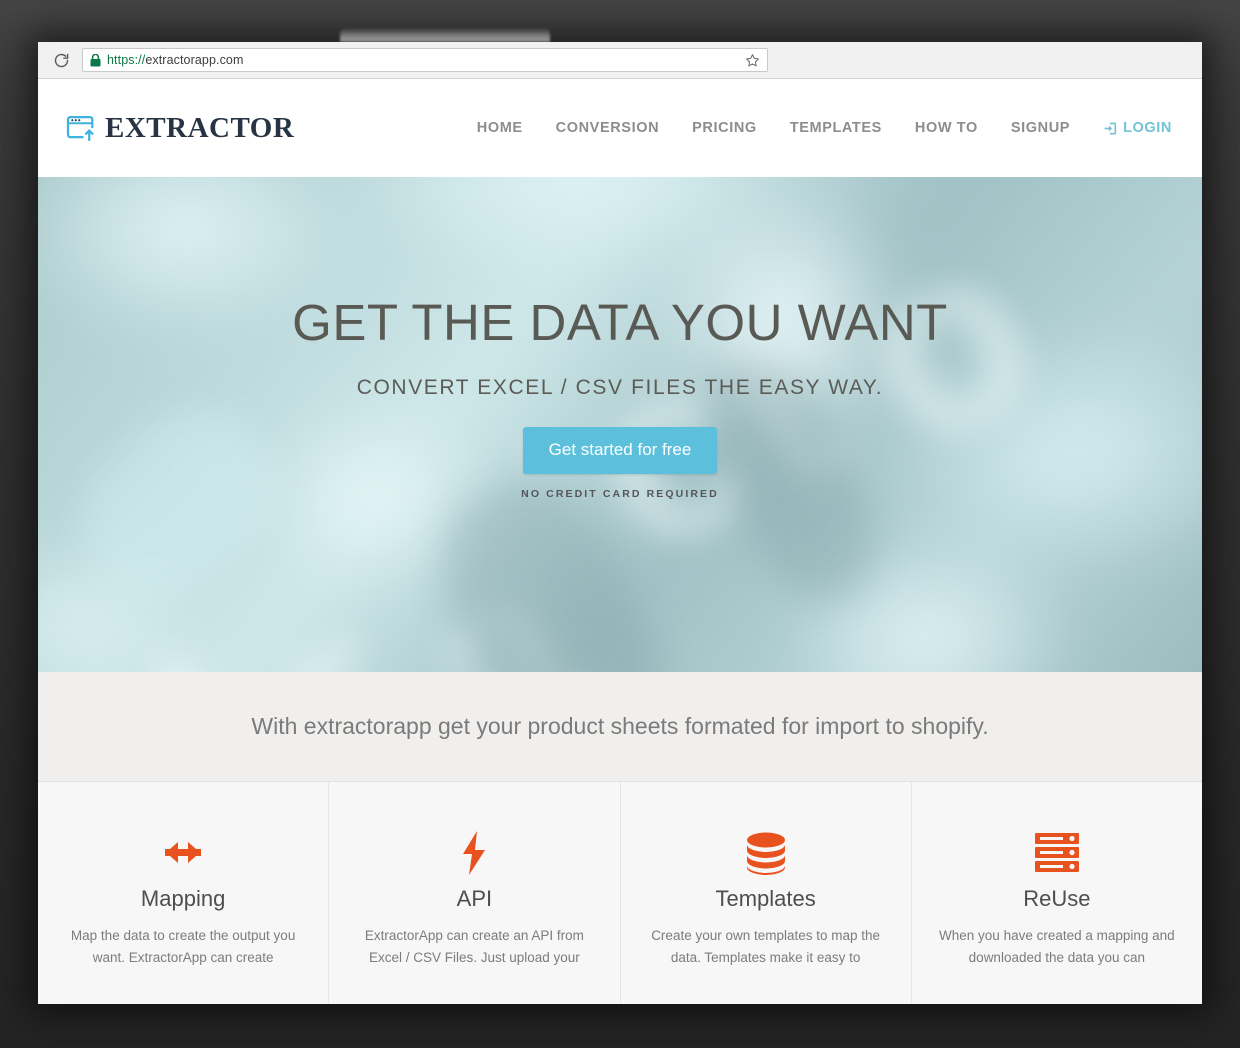 Image resolution: width=1240 pixels, height=1048 pixels. What do you see at coordinates (766, 853) in the screenshot?
I see `database-stack-icon` at bounding box center [766, 853].